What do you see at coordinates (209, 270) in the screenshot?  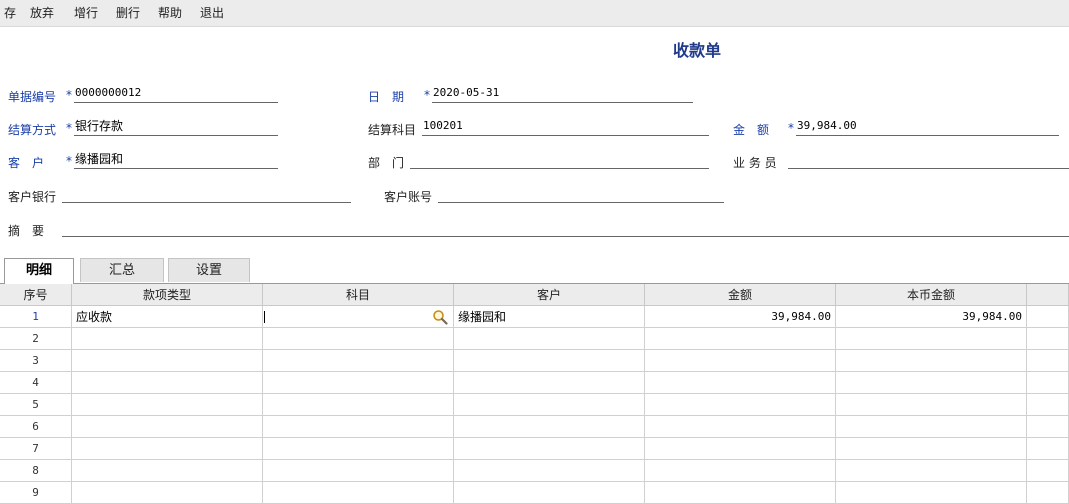 I see `tab-settings: 设置` at bounding box center [209, 270].